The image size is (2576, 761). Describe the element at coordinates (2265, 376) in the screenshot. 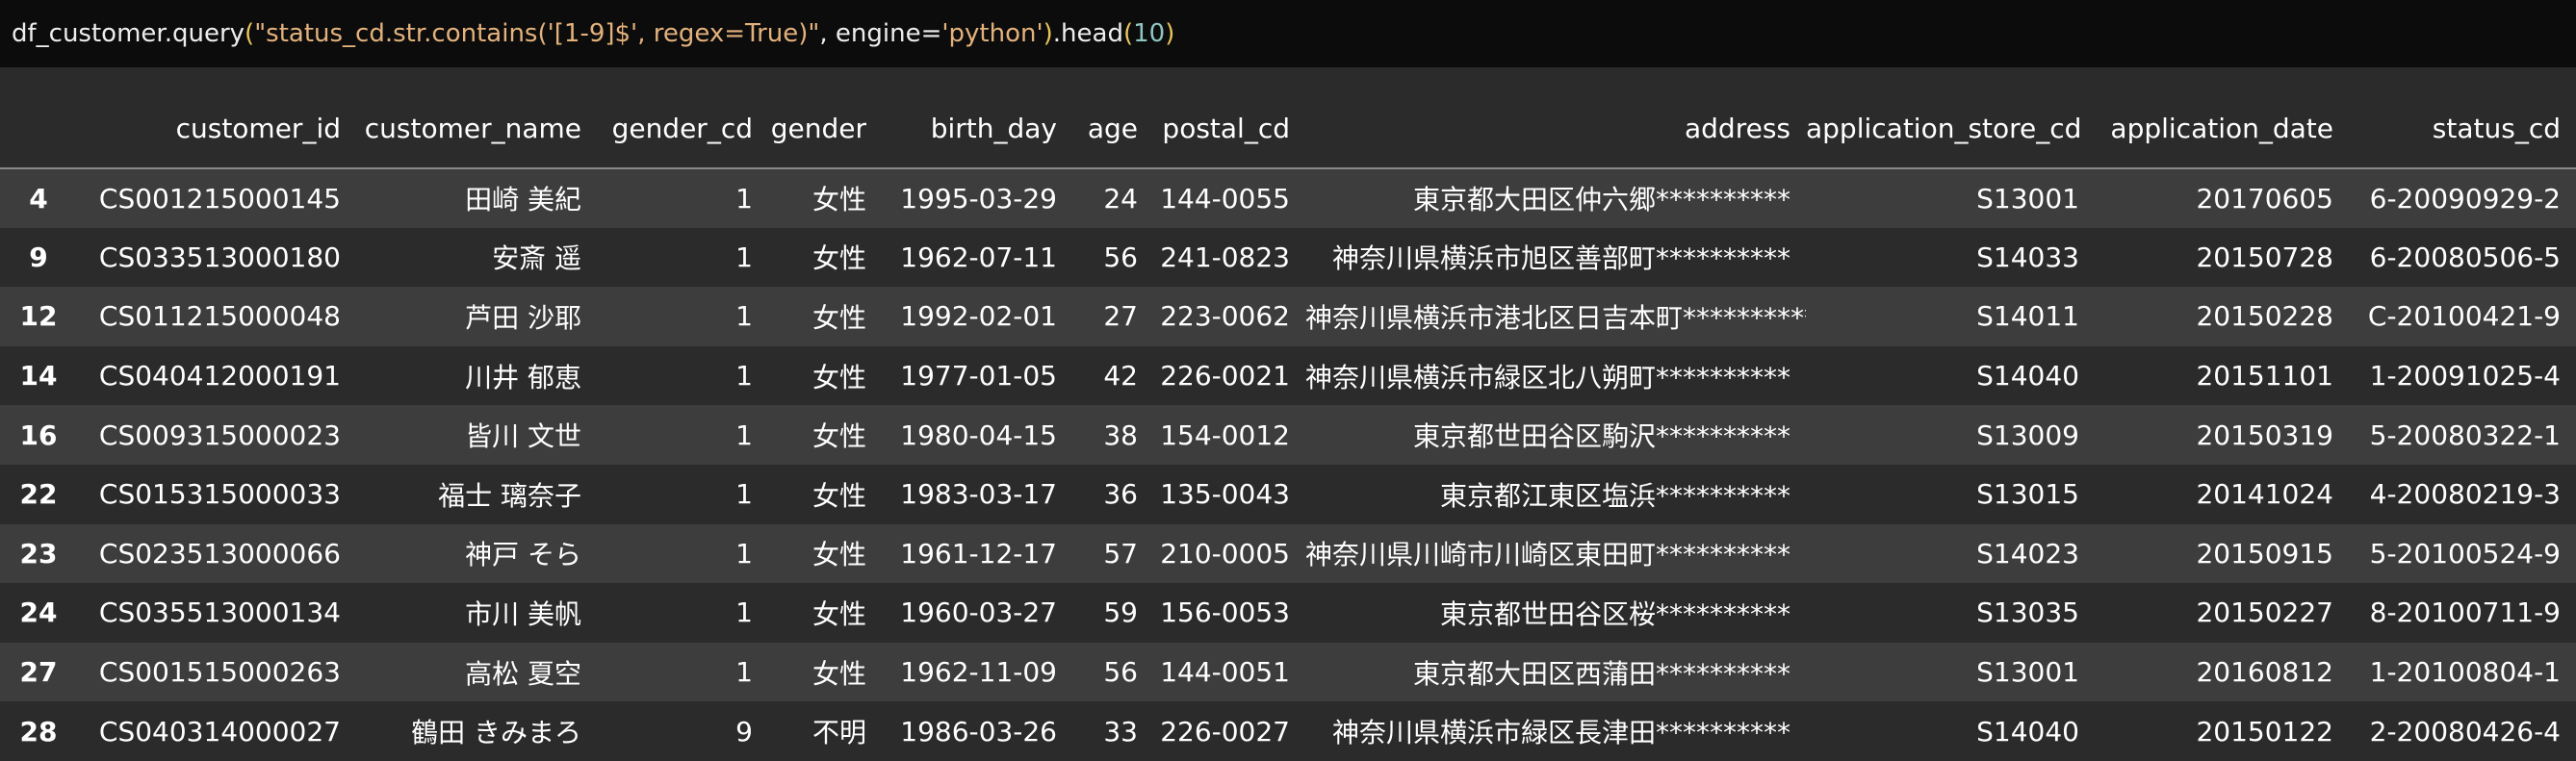

I see `cell-application-date: 20151101` at that location.